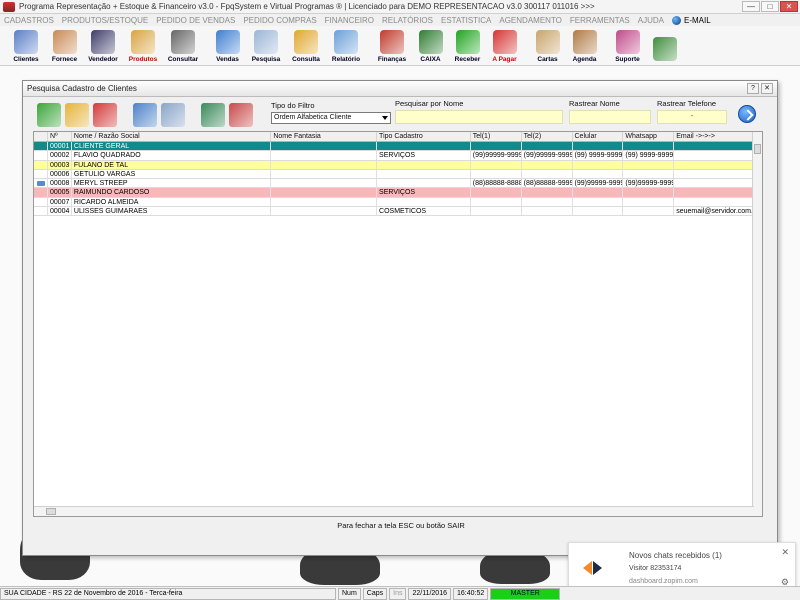 The image size is (800, 600). Describe the element at coordinates (785, 552) in the screenshot. I see `chat-close-icon: ✕` at that location.